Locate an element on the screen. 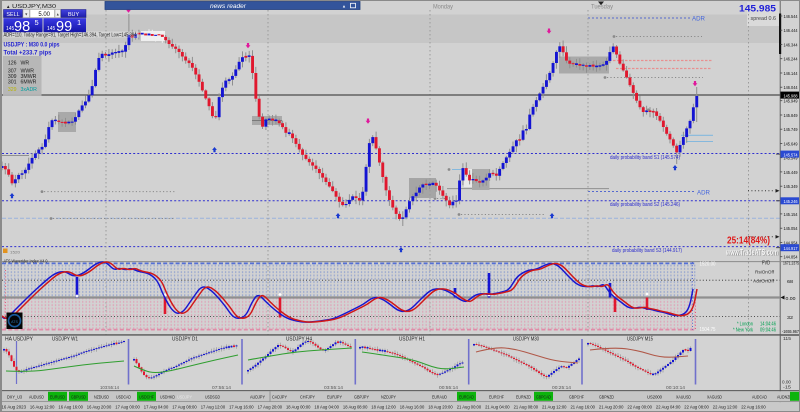  svg-text: 17 Aug 00:00 is located at coordinates (127, 407).